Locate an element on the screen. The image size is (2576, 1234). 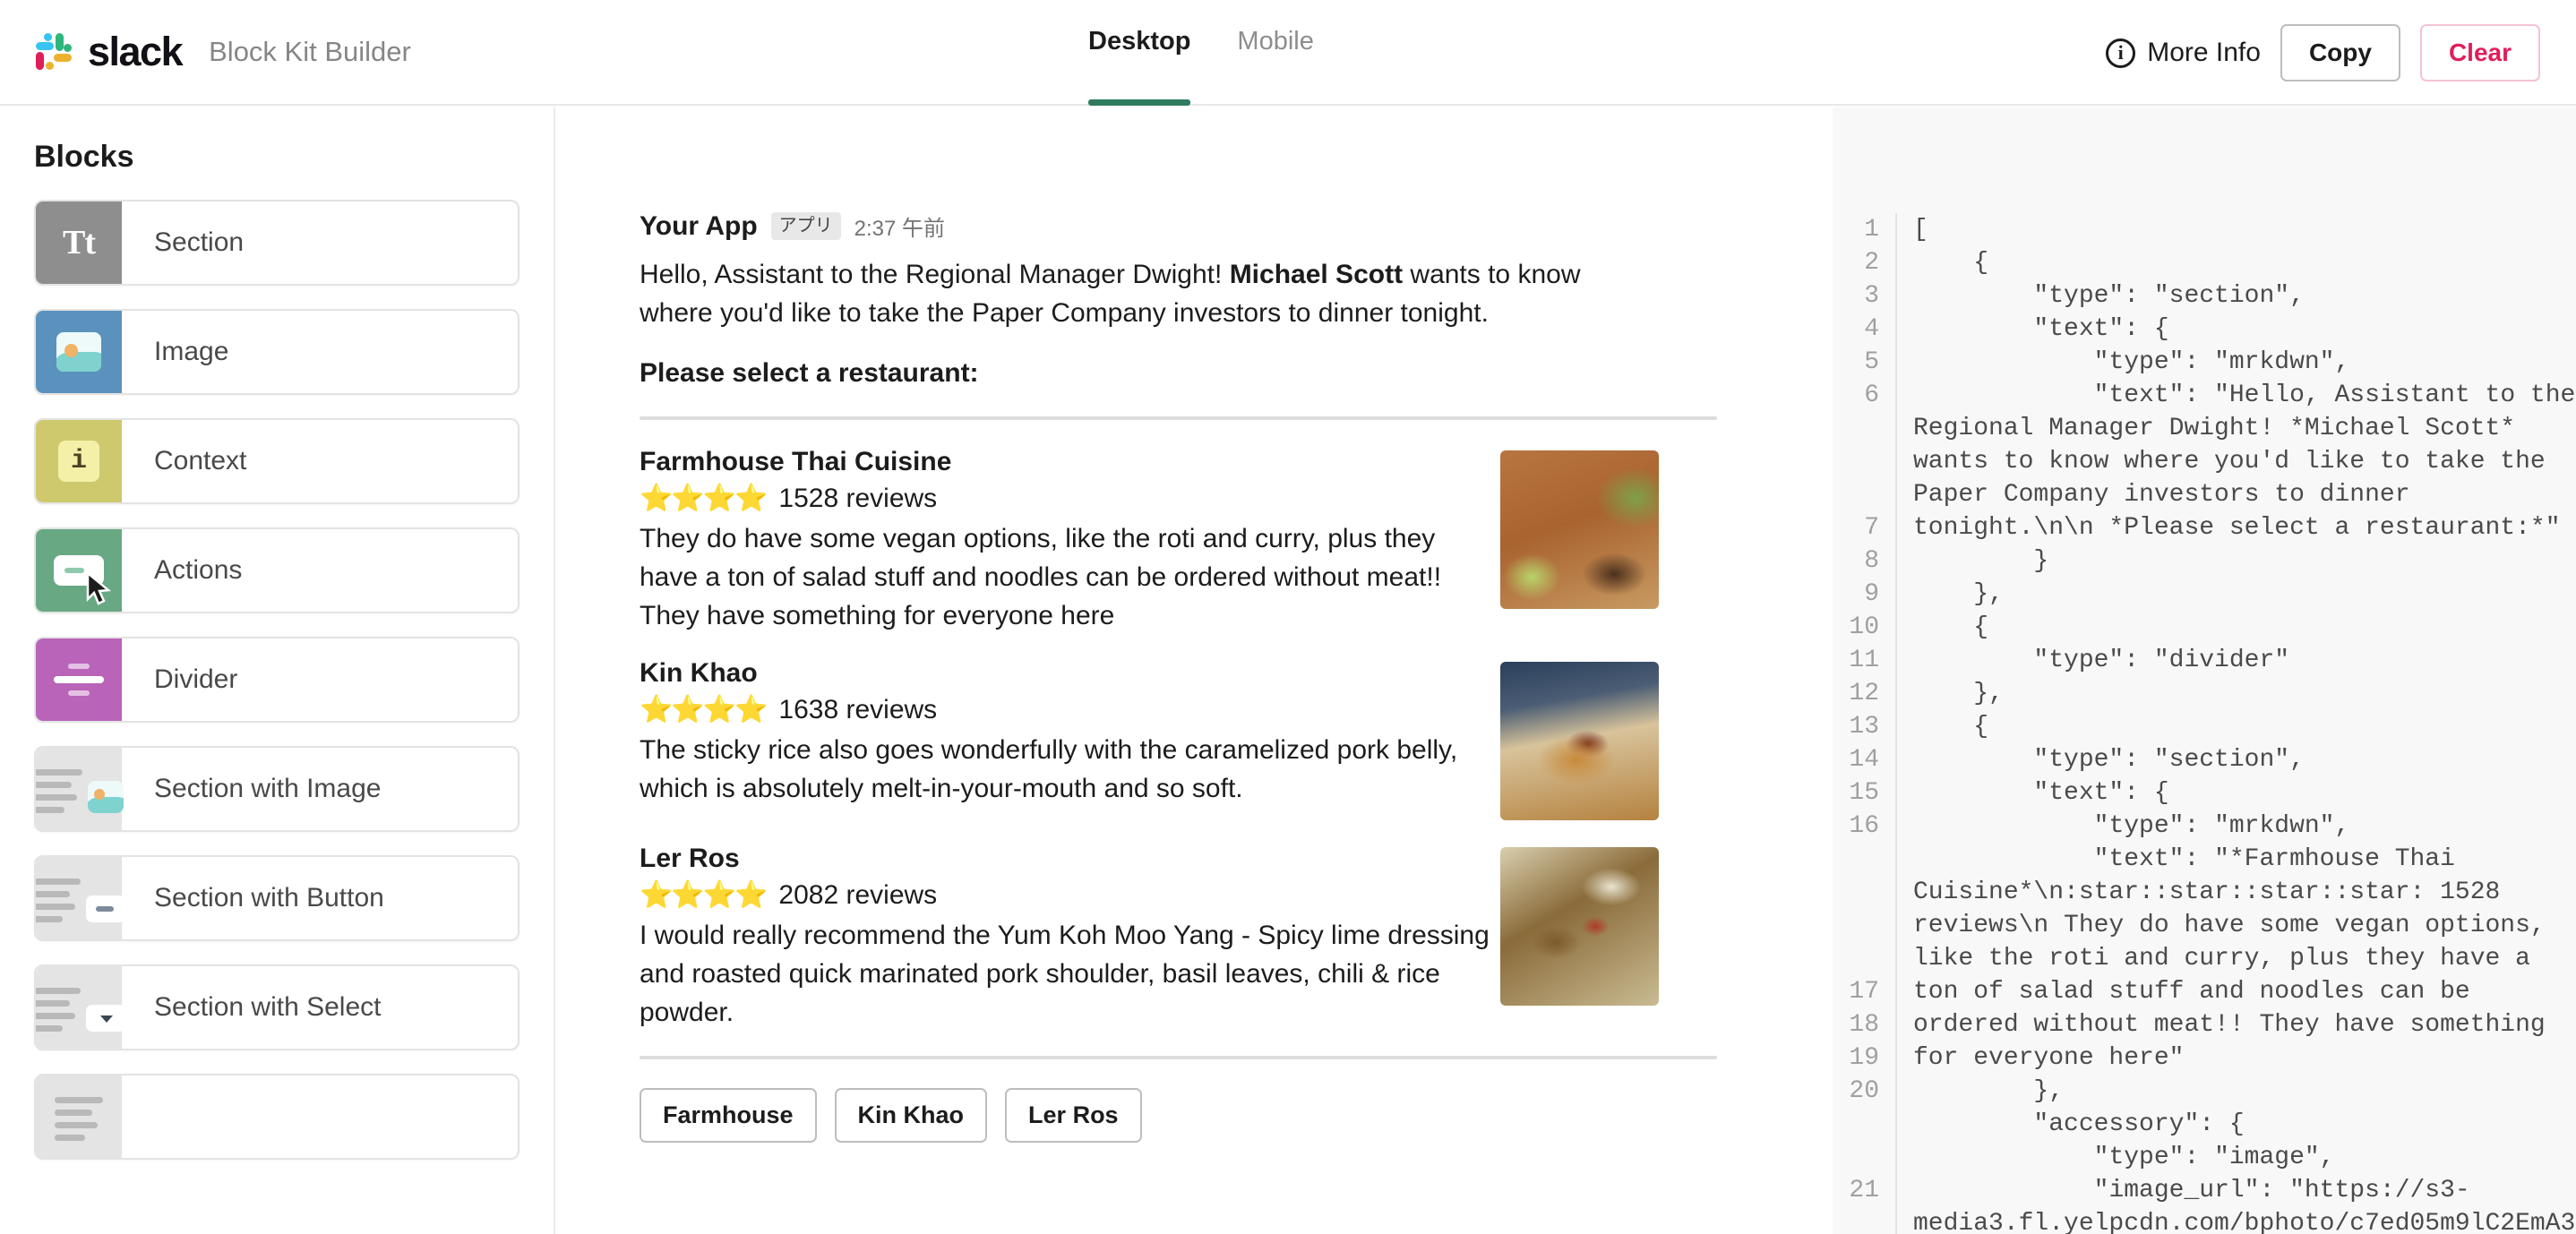
section-partial-icon is located at coordinates (79, 1116).